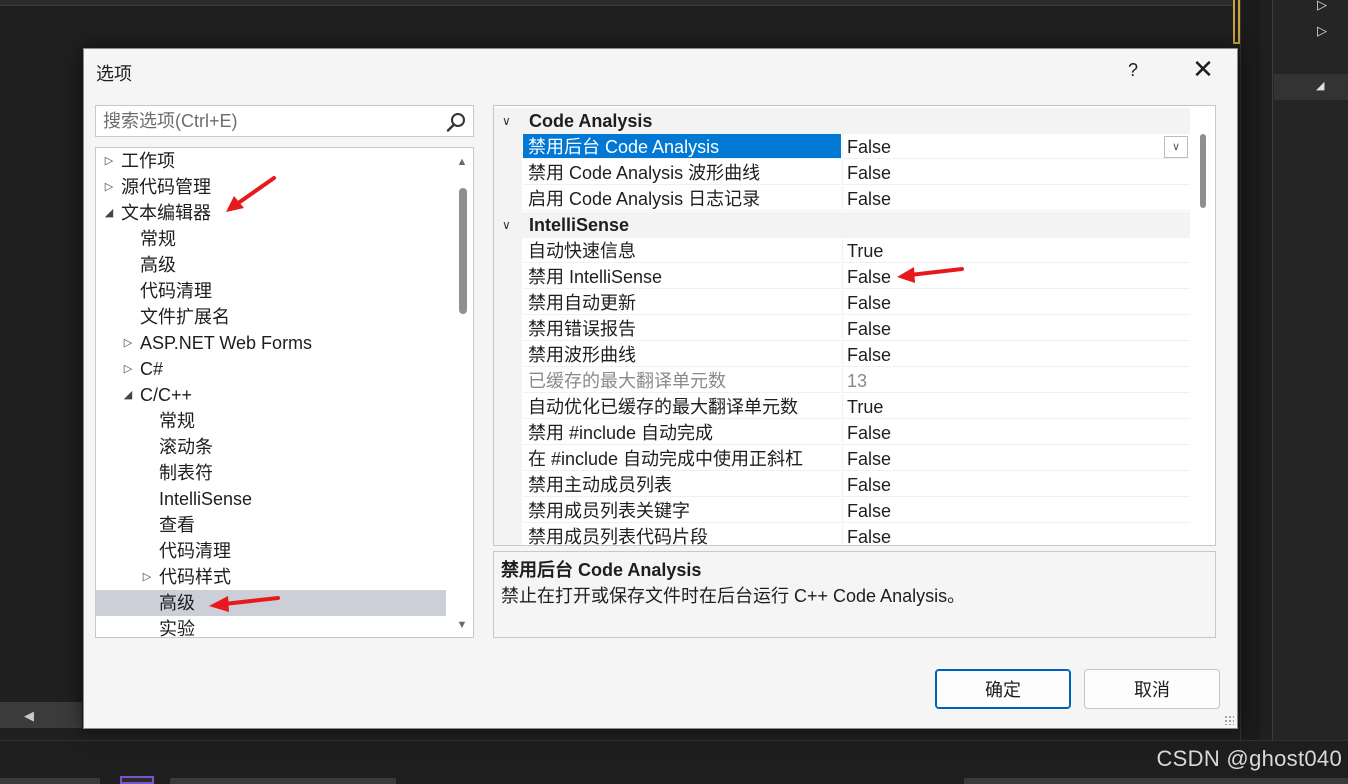 The width and height of the screenshot is (1348, 784). Describe the element at coordinates (682, 302) in the screenshot. I see `property-name: 禁用自动更新` at that location.